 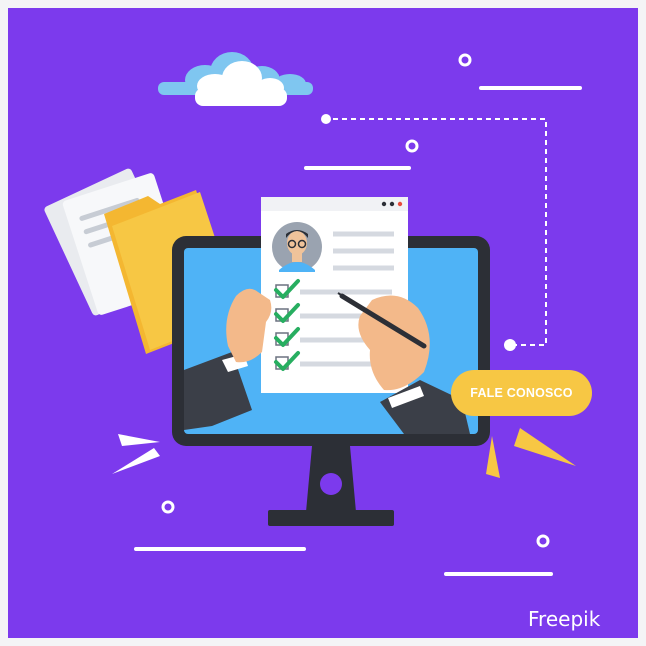 What do you see at coordinates (564, 619) in the screenshot?
I see `freepik-credit: Freepik` at bounding box center [564, 619].